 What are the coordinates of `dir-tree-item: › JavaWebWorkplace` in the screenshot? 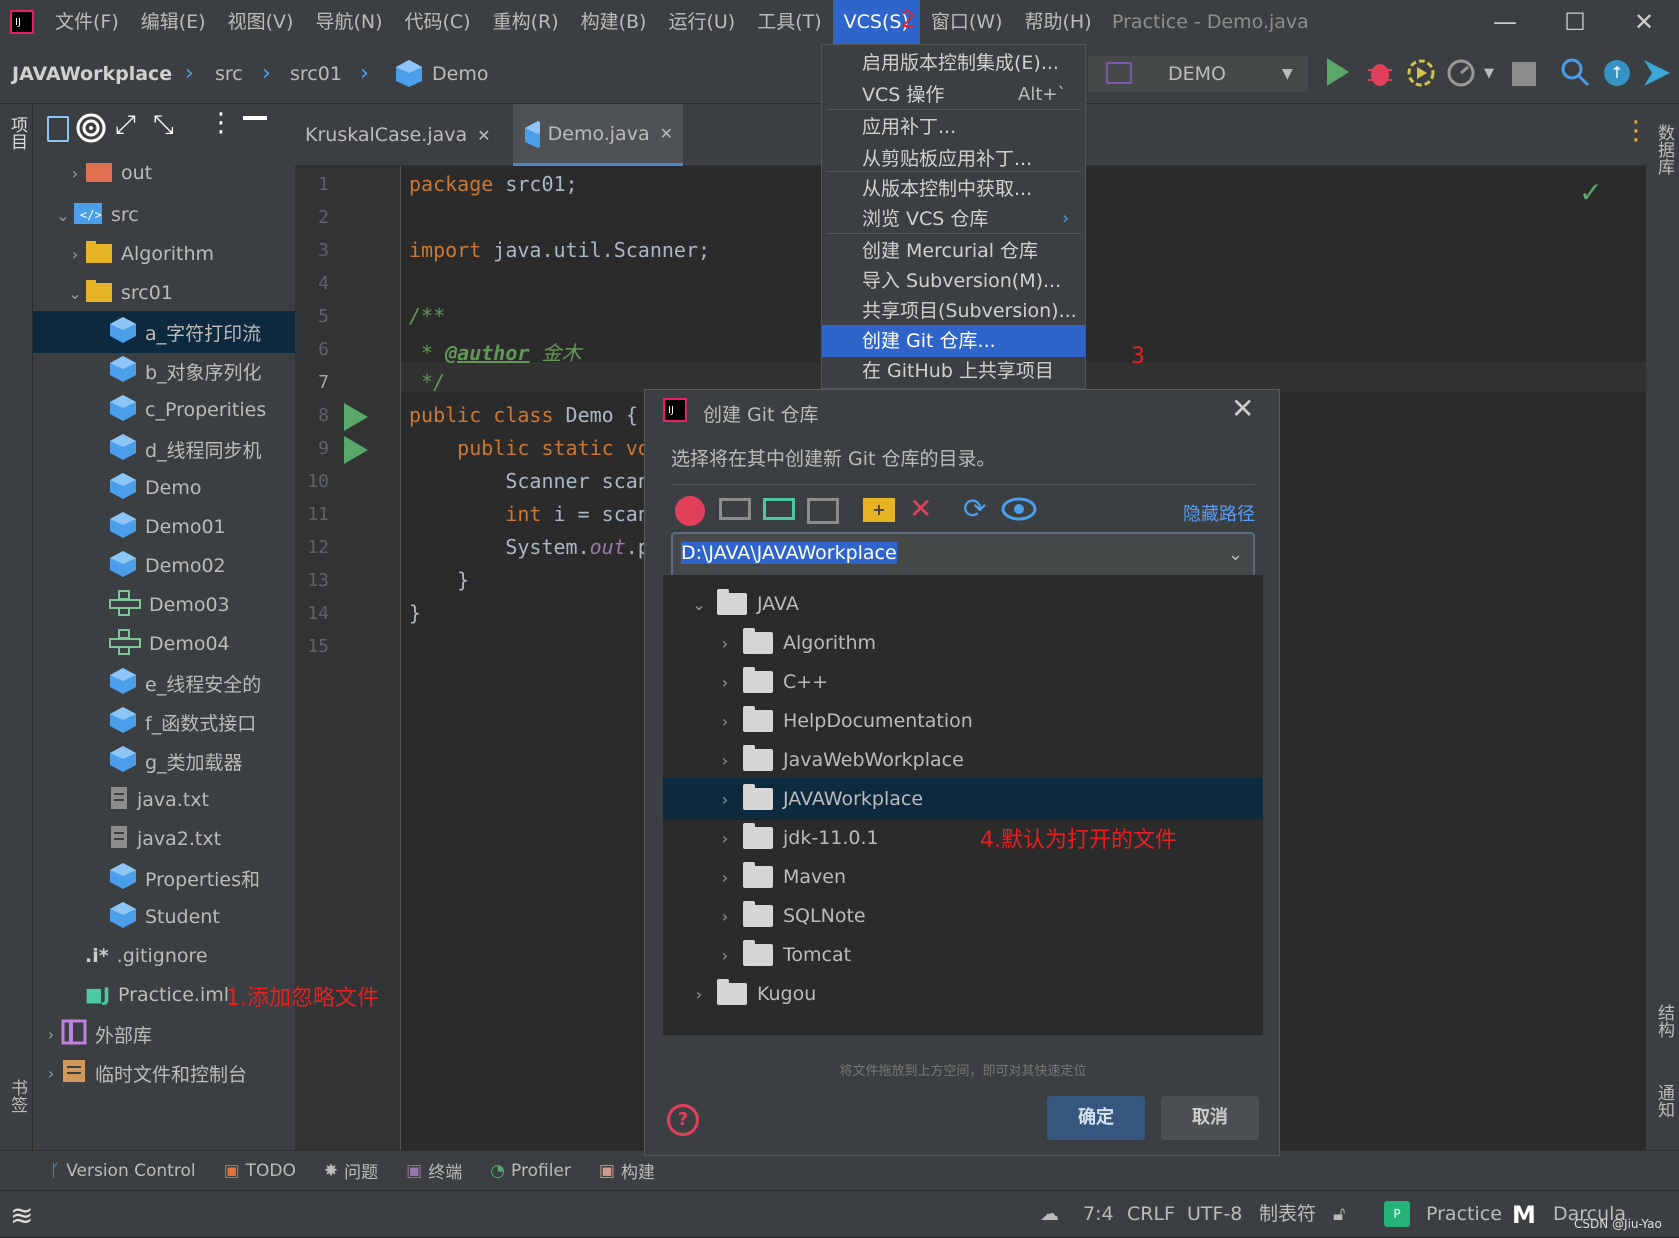 It's located at (963, 760).